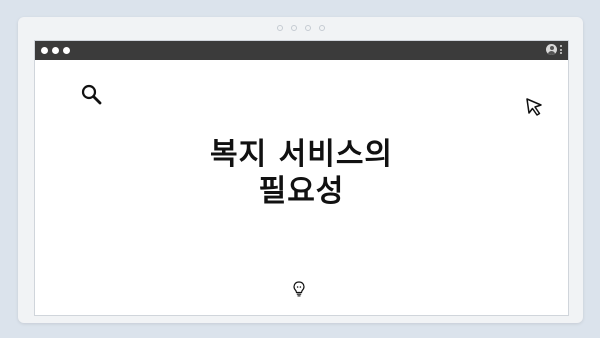 This screenshot has width=600, height=338. What do you see at coordinates (301, 154) in the screenshot?
I see `page-title-line1: 복지 서비스의` at bounding box center [301, 154].